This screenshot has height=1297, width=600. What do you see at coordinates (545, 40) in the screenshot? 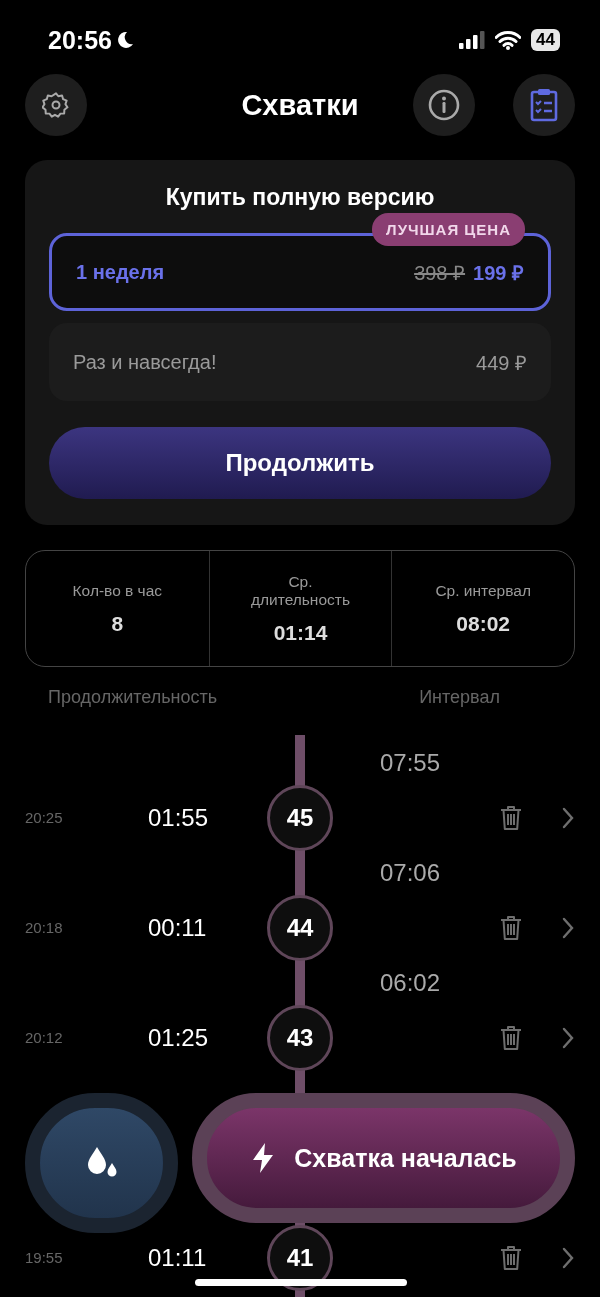
I see `battery-indicator: 44` at bounding box center [545, 40].